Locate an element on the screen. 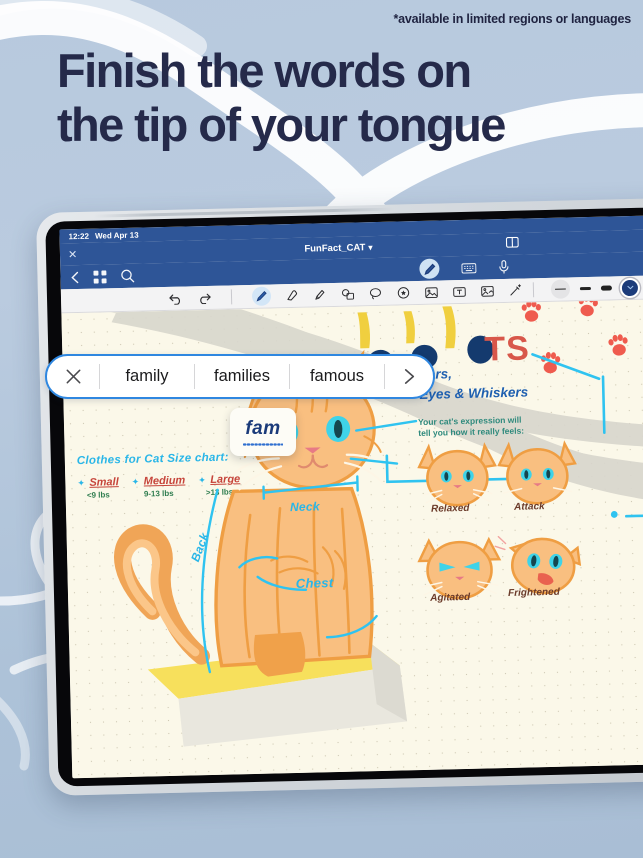  color-swatch-group is located at coordinates (632, 287).